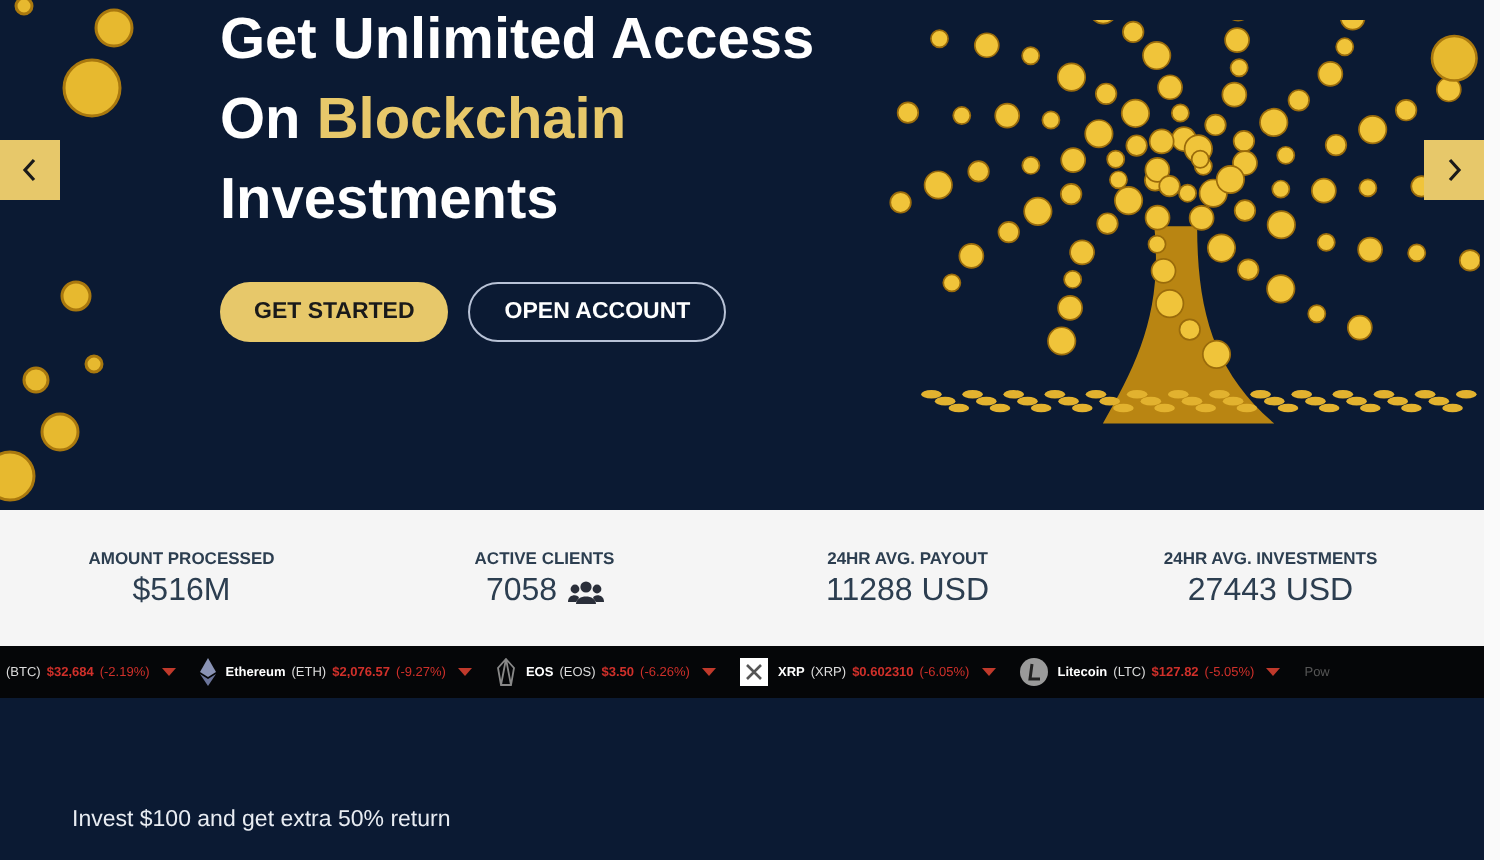  Describe the element at coordinates (521, 591) in the screenshot. I see `stat-value: 7058` at that location.